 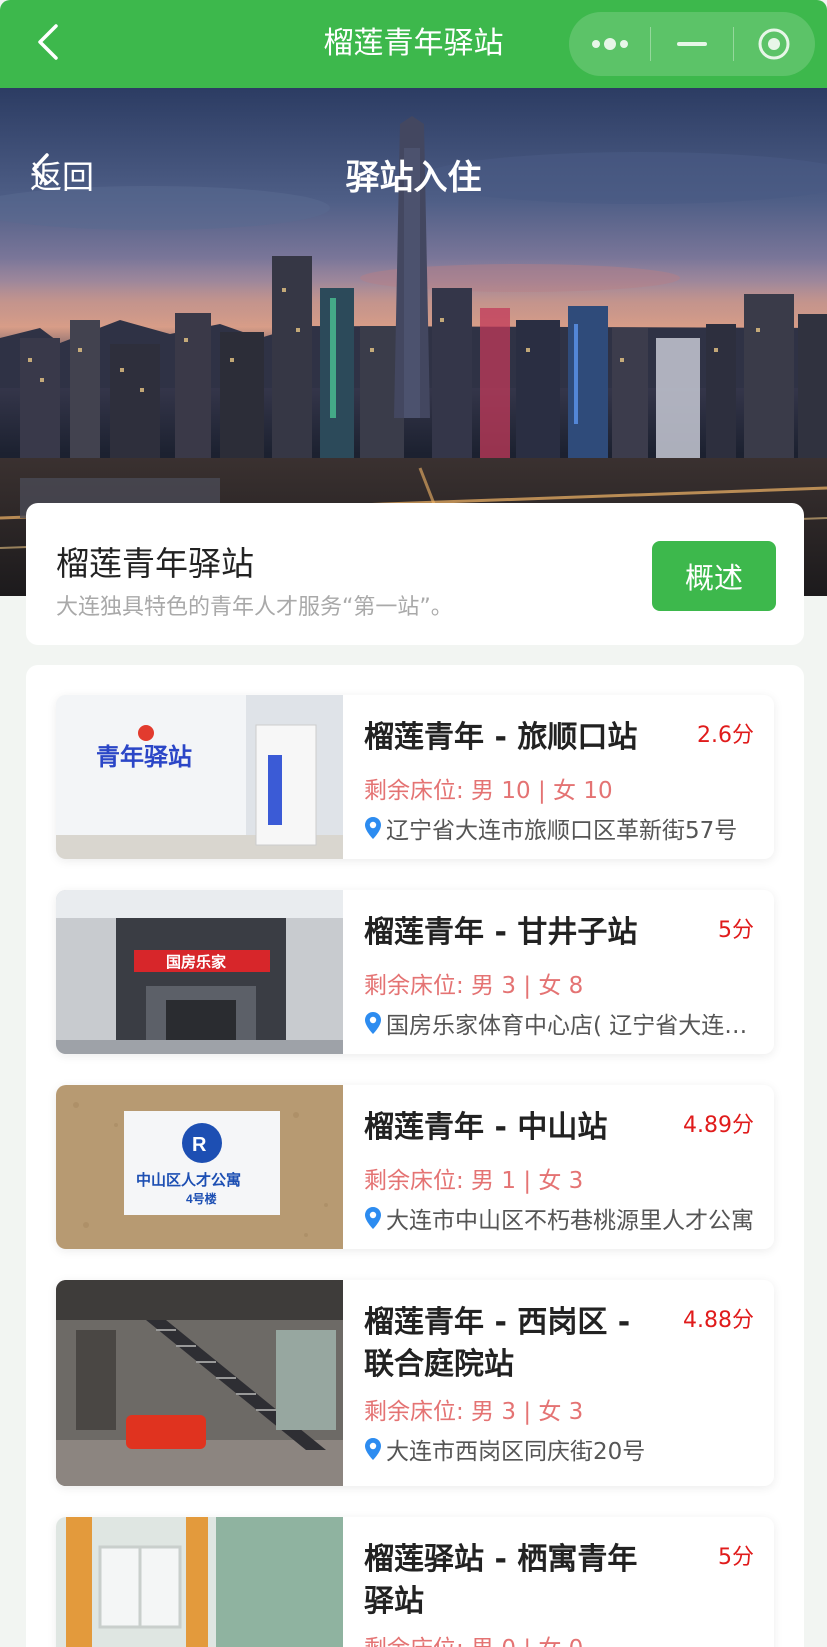 I want to click on mini-program-capsule, so click(x=692, y=44).